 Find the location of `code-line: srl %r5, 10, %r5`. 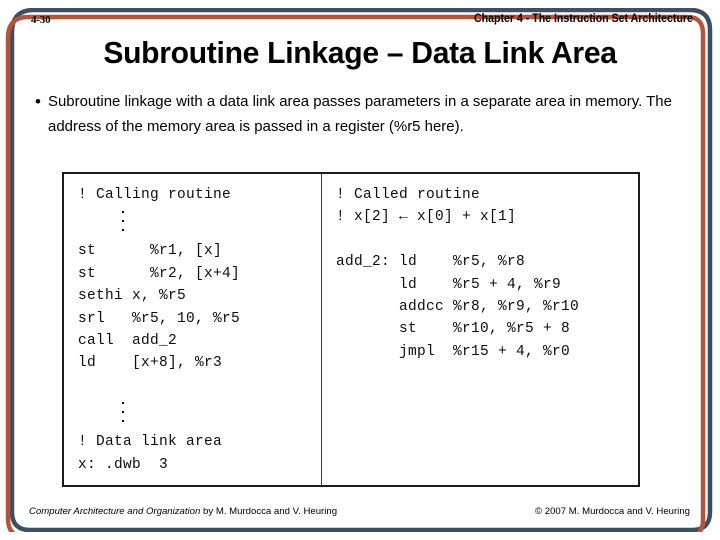

code-line: srl %r5, 10, %r5 is located at coordinates (159, 318).